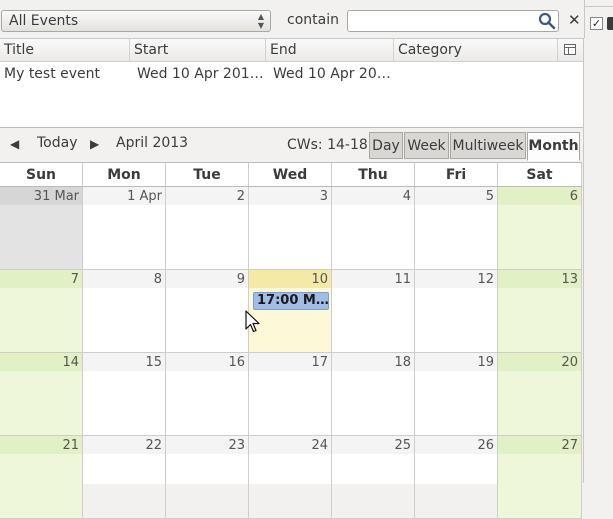 The image size is (613, 519). Describe the element at coordinates (290, 174) in the screenshot. I see `weekday-wed: Wed` at that location.